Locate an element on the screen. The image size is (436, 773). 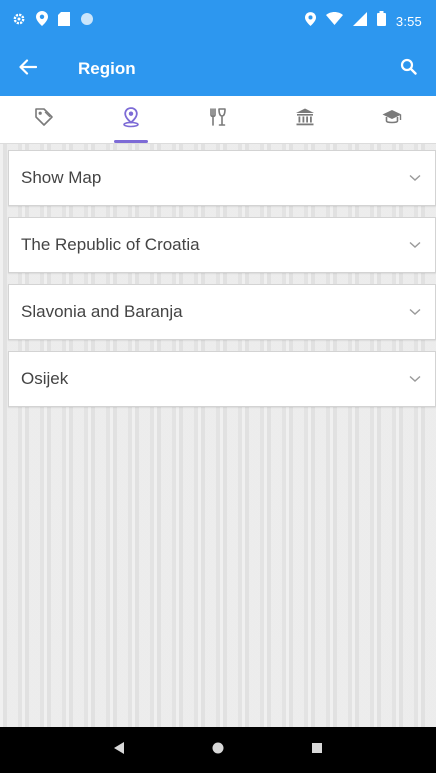
status-time: 3:55 is located at coordinates (408, 21).